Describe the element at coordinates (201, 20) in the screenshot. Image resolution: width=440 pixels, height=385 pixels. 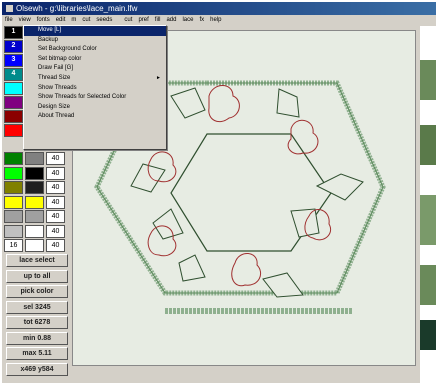
I see `menu-fx-13: fx` at that location.